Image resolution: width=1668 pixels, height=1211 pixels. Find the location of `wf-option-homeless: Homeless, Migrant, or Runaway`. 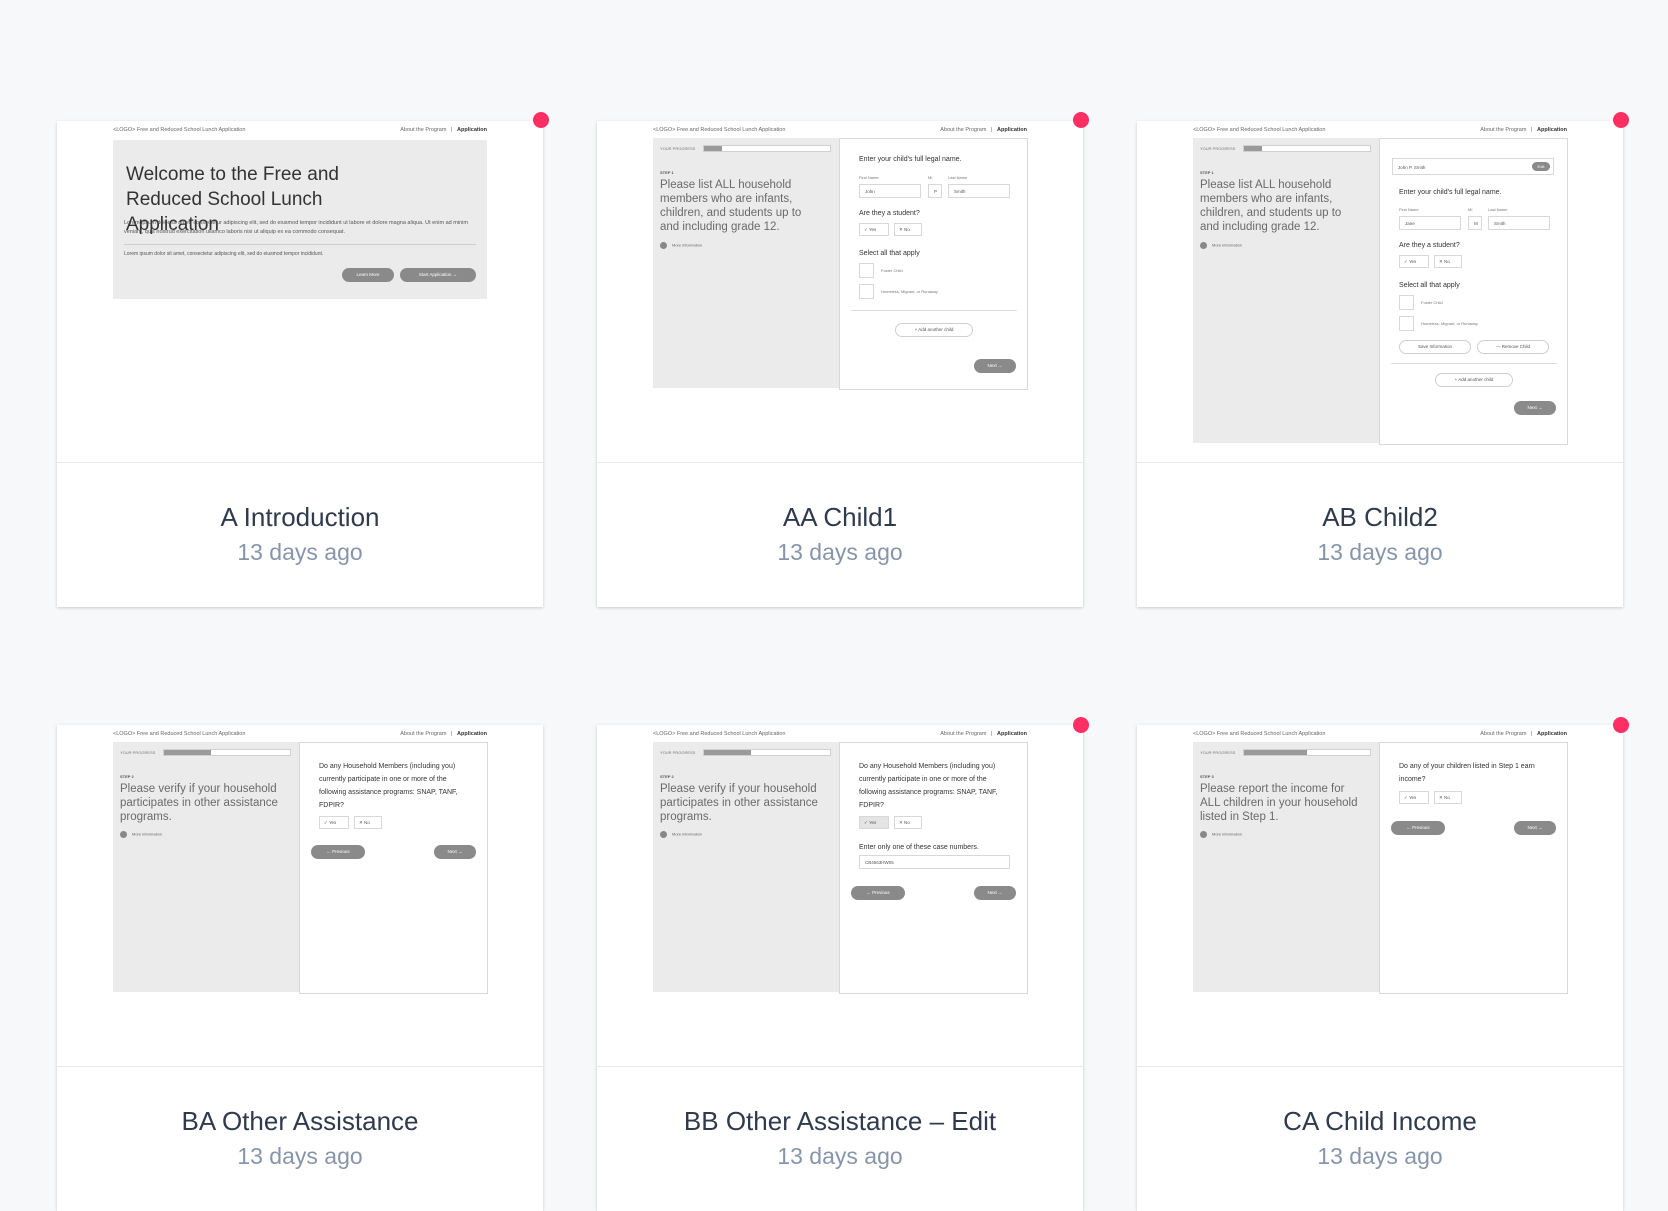

wf-option-homeless: Homeless, Migrant, or Runaway is located at coordinates (909, 291).